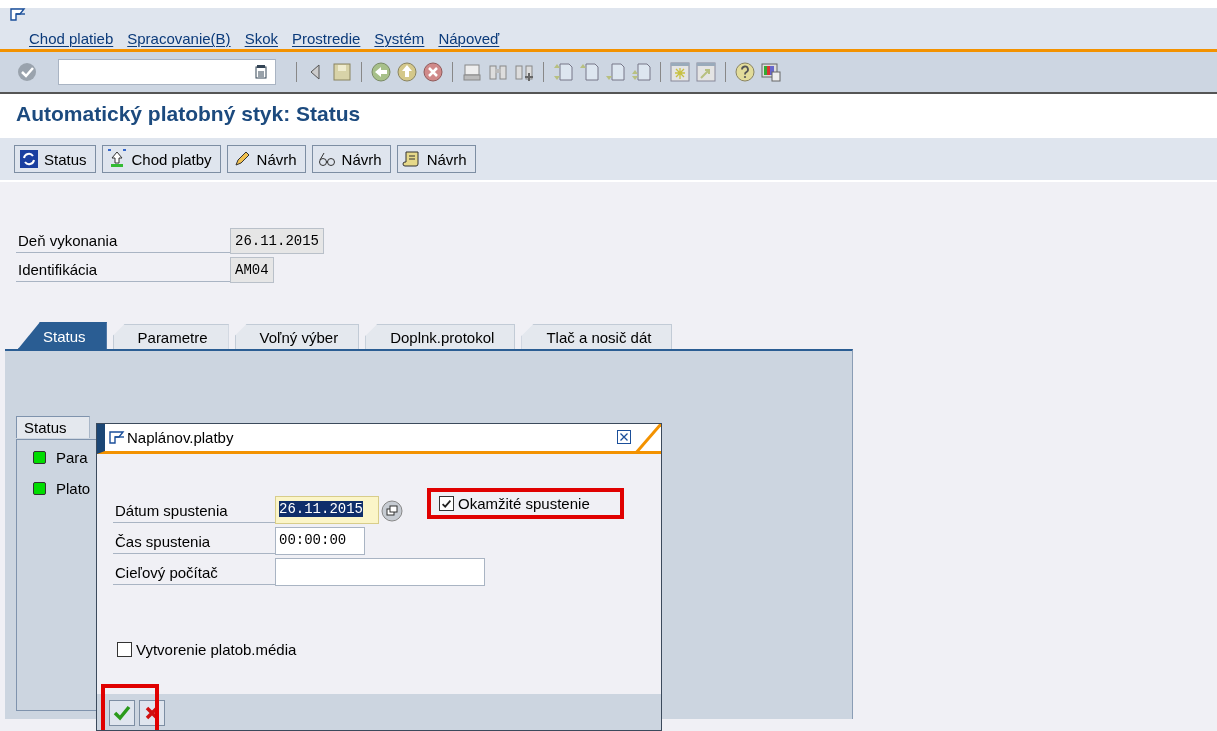 This screenshot has width=1217, height=731. Describe the element at coordinates (297, 336) in the screenshot. I see `tab: Voľný výber` at that location.